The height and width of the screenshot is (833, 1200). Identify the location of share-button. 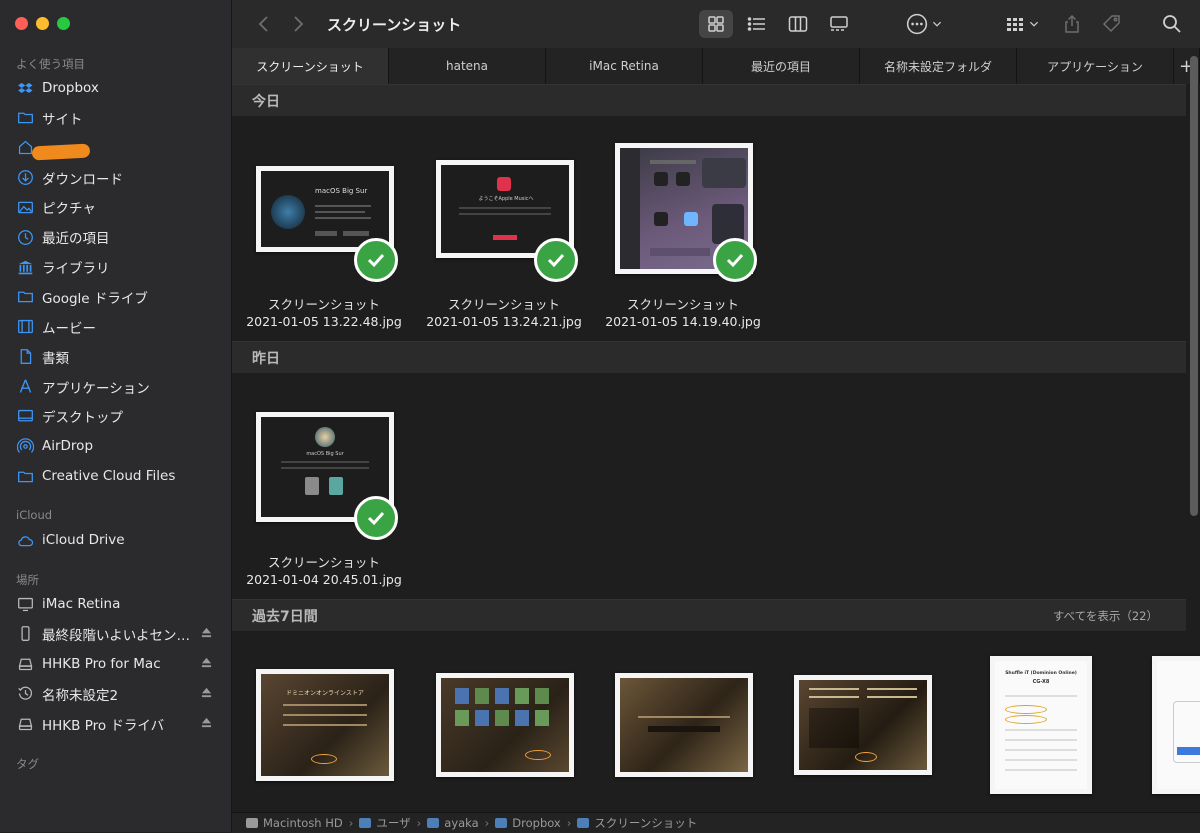
(1072, 24).